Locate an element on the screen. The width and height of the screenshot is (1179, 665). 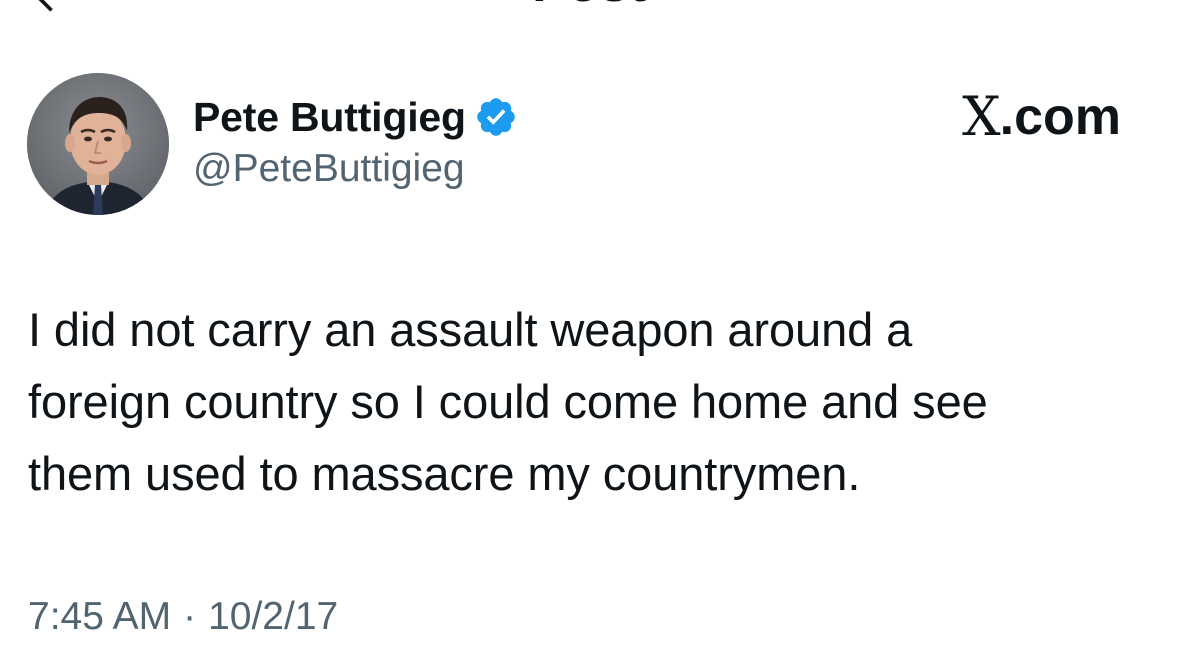
author-display-name: Pete Buttigieg is located at coordinates (329, 117).